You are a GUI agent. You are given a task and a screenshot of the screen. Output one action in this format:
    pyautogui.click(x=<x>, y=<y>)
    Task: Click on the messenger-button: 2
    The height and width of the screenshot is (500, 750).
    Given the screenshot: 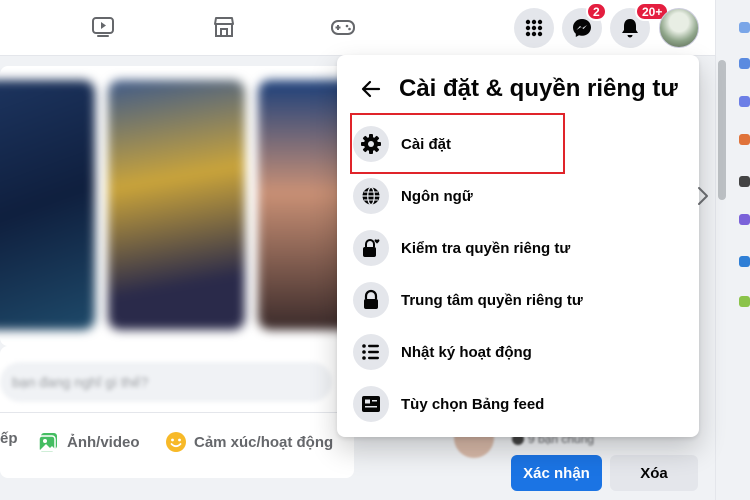 What is the action you would take?
    pyautogui.click(x=584, y=25)
    